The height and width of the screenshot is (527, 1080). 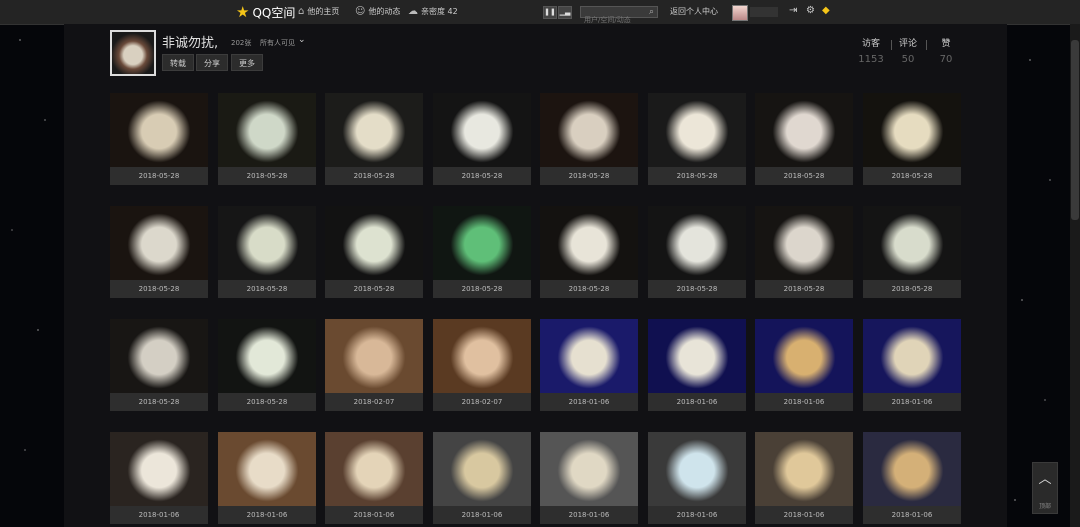 What do you see at coordinates (433, 11) in the screenshot?
I see `nav-intimacy: ☁ 亲密度 42` at bounding box center [433, 11].